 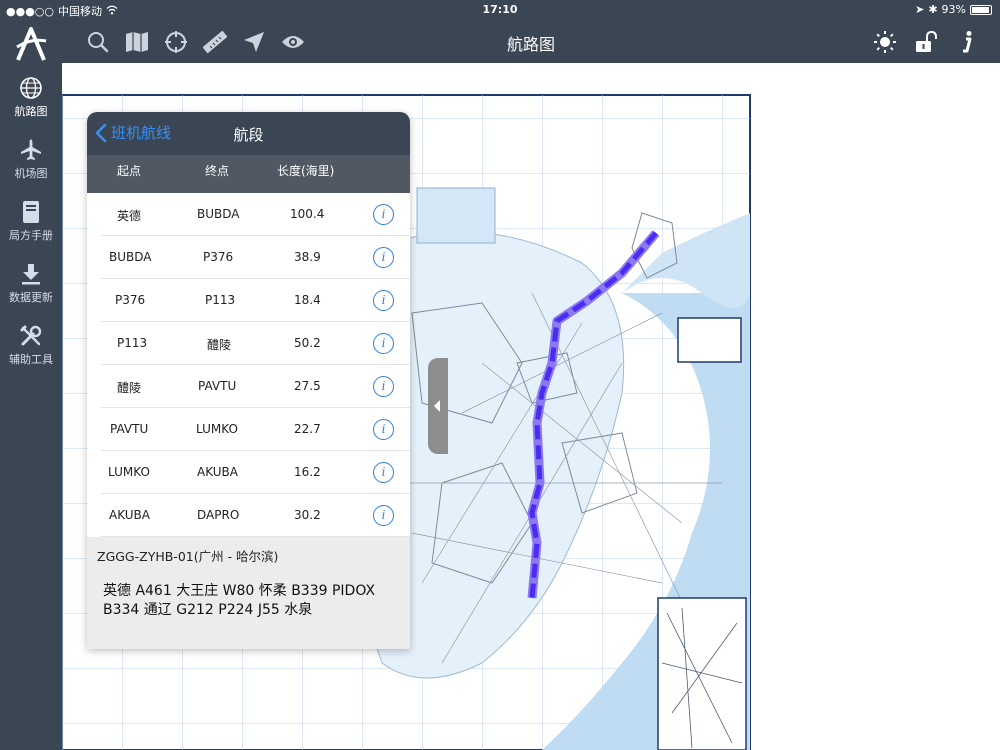 I want to click on sidebar-item-airport-chart: 机场图, so click(x=31, y=168).